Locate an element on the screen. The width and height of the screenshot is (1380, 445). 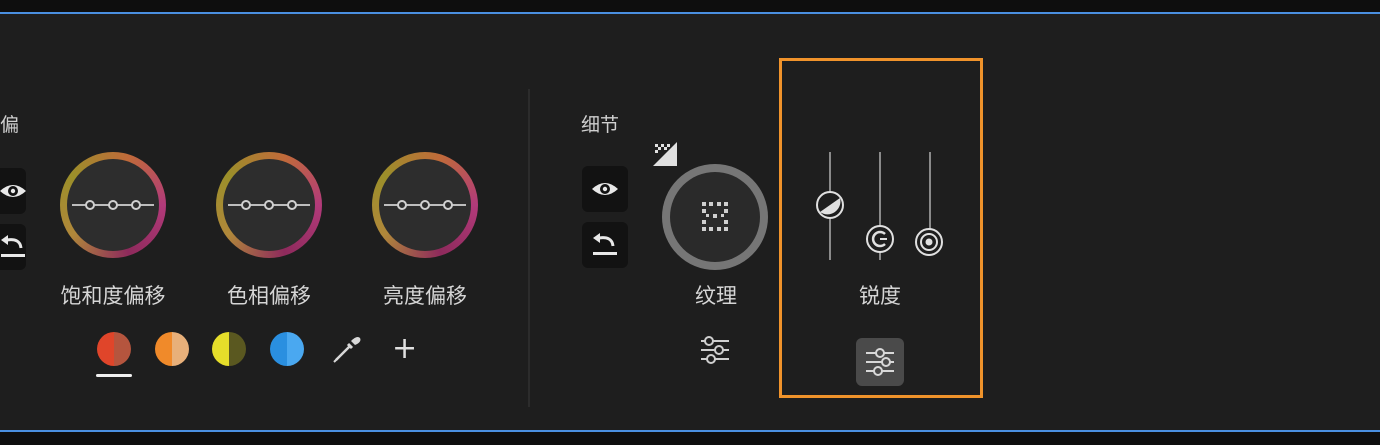
texture-grid-icon is located at coordinates (715, 216).